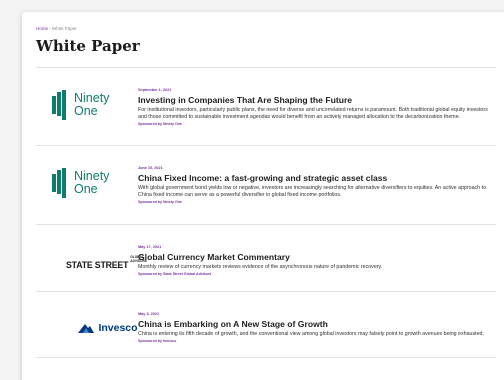 The width and height of the screenshot is (504, 380). I want to click on invesco-mountain-icon, so click(86, 328).